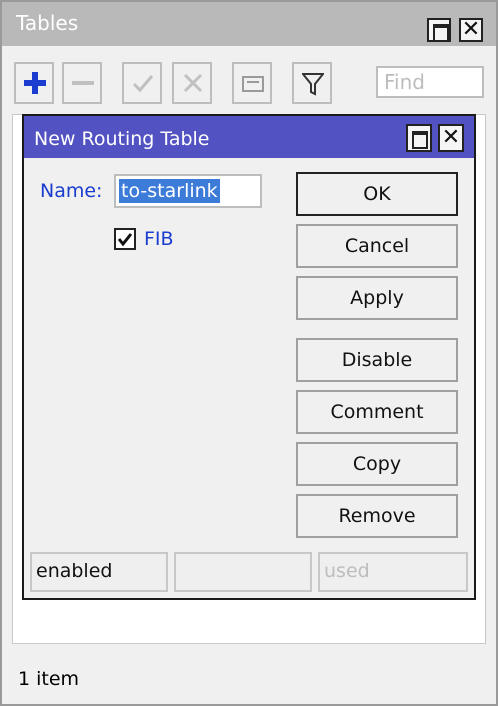 The height and width of the screenshot is (706, 498). I want to click on filter-icon, so click(313, 84).